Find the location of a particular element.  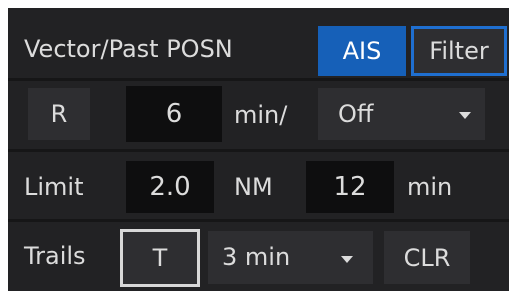

limit-label: Limit is located at coordinates (54, 187).